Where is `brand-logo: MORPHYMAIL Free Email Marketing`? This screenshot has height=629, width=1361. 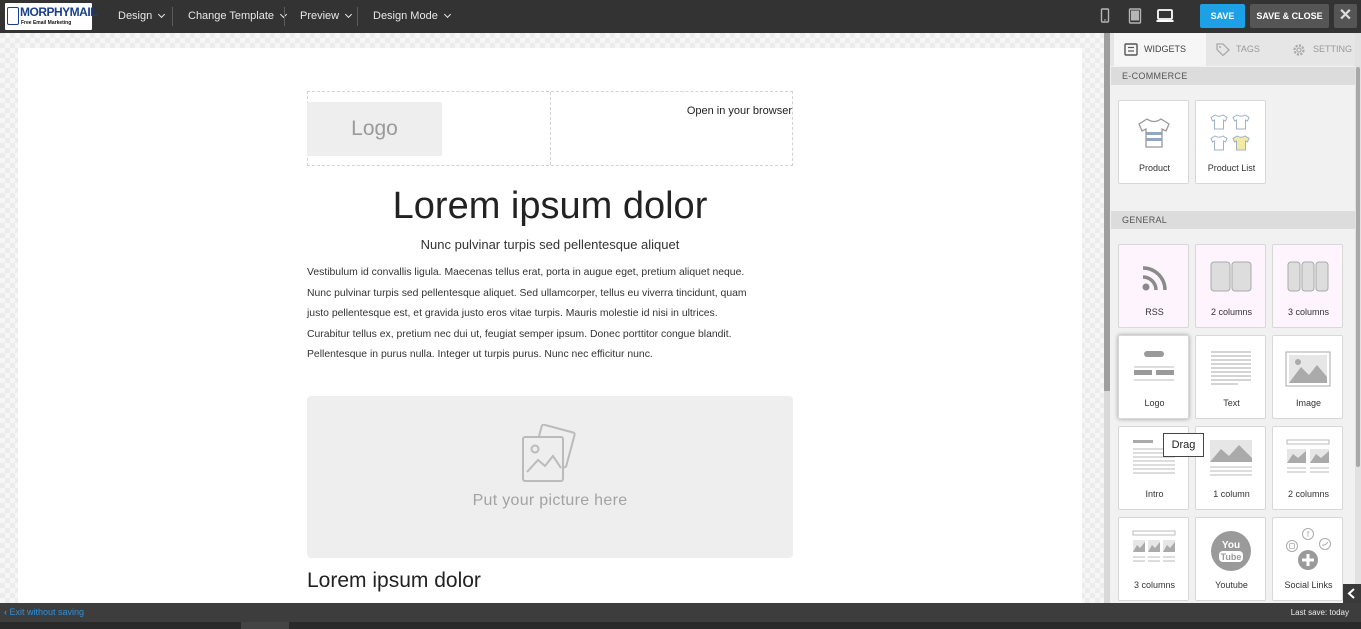 brand-logo: MORPHYMAIL Free Email Marketing is located at coordinates (51, 16).